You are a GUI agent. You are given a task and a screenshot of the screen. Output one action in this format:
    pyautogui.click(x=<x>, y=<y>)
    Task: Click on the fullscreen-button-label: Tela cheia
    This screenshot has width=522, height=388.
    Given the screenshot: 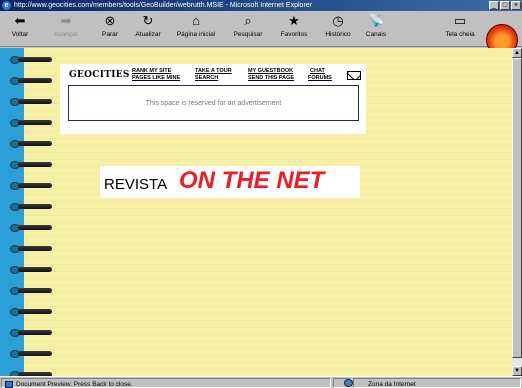 What is the action you would take?
    pyautogui.click(x=460, y=34)
    